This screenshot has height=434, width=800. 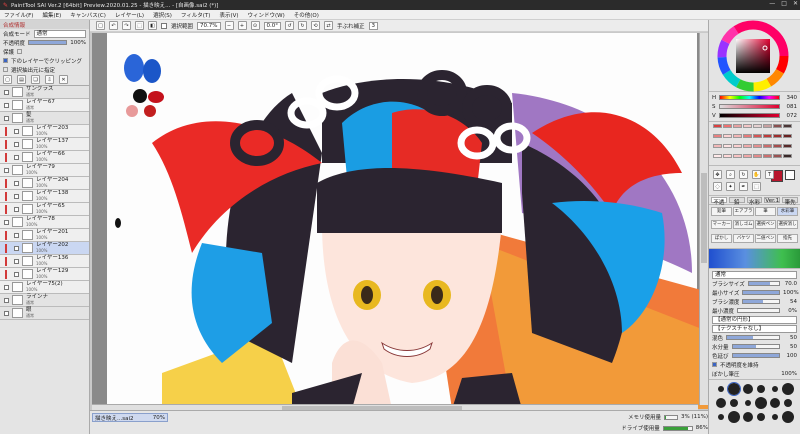 I want to click on copy-layer-icon: ❏, so click(x=35, y=79).